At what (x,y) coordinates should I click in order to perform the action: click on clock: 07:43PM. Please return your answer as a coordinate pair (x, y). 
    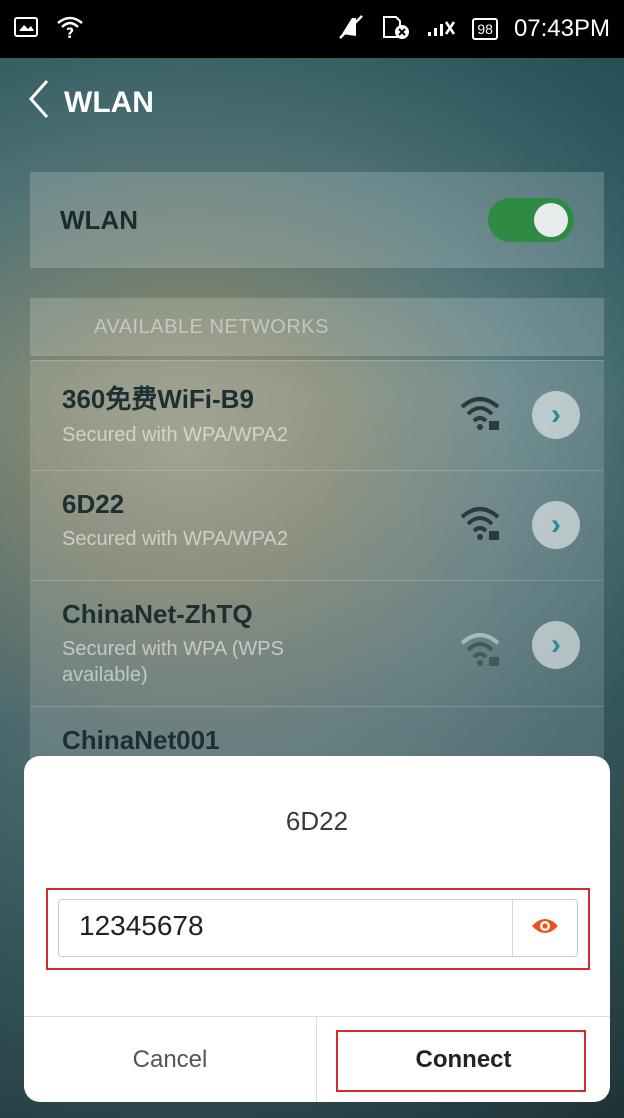
    Looking at the image, I should click on (561, 28).